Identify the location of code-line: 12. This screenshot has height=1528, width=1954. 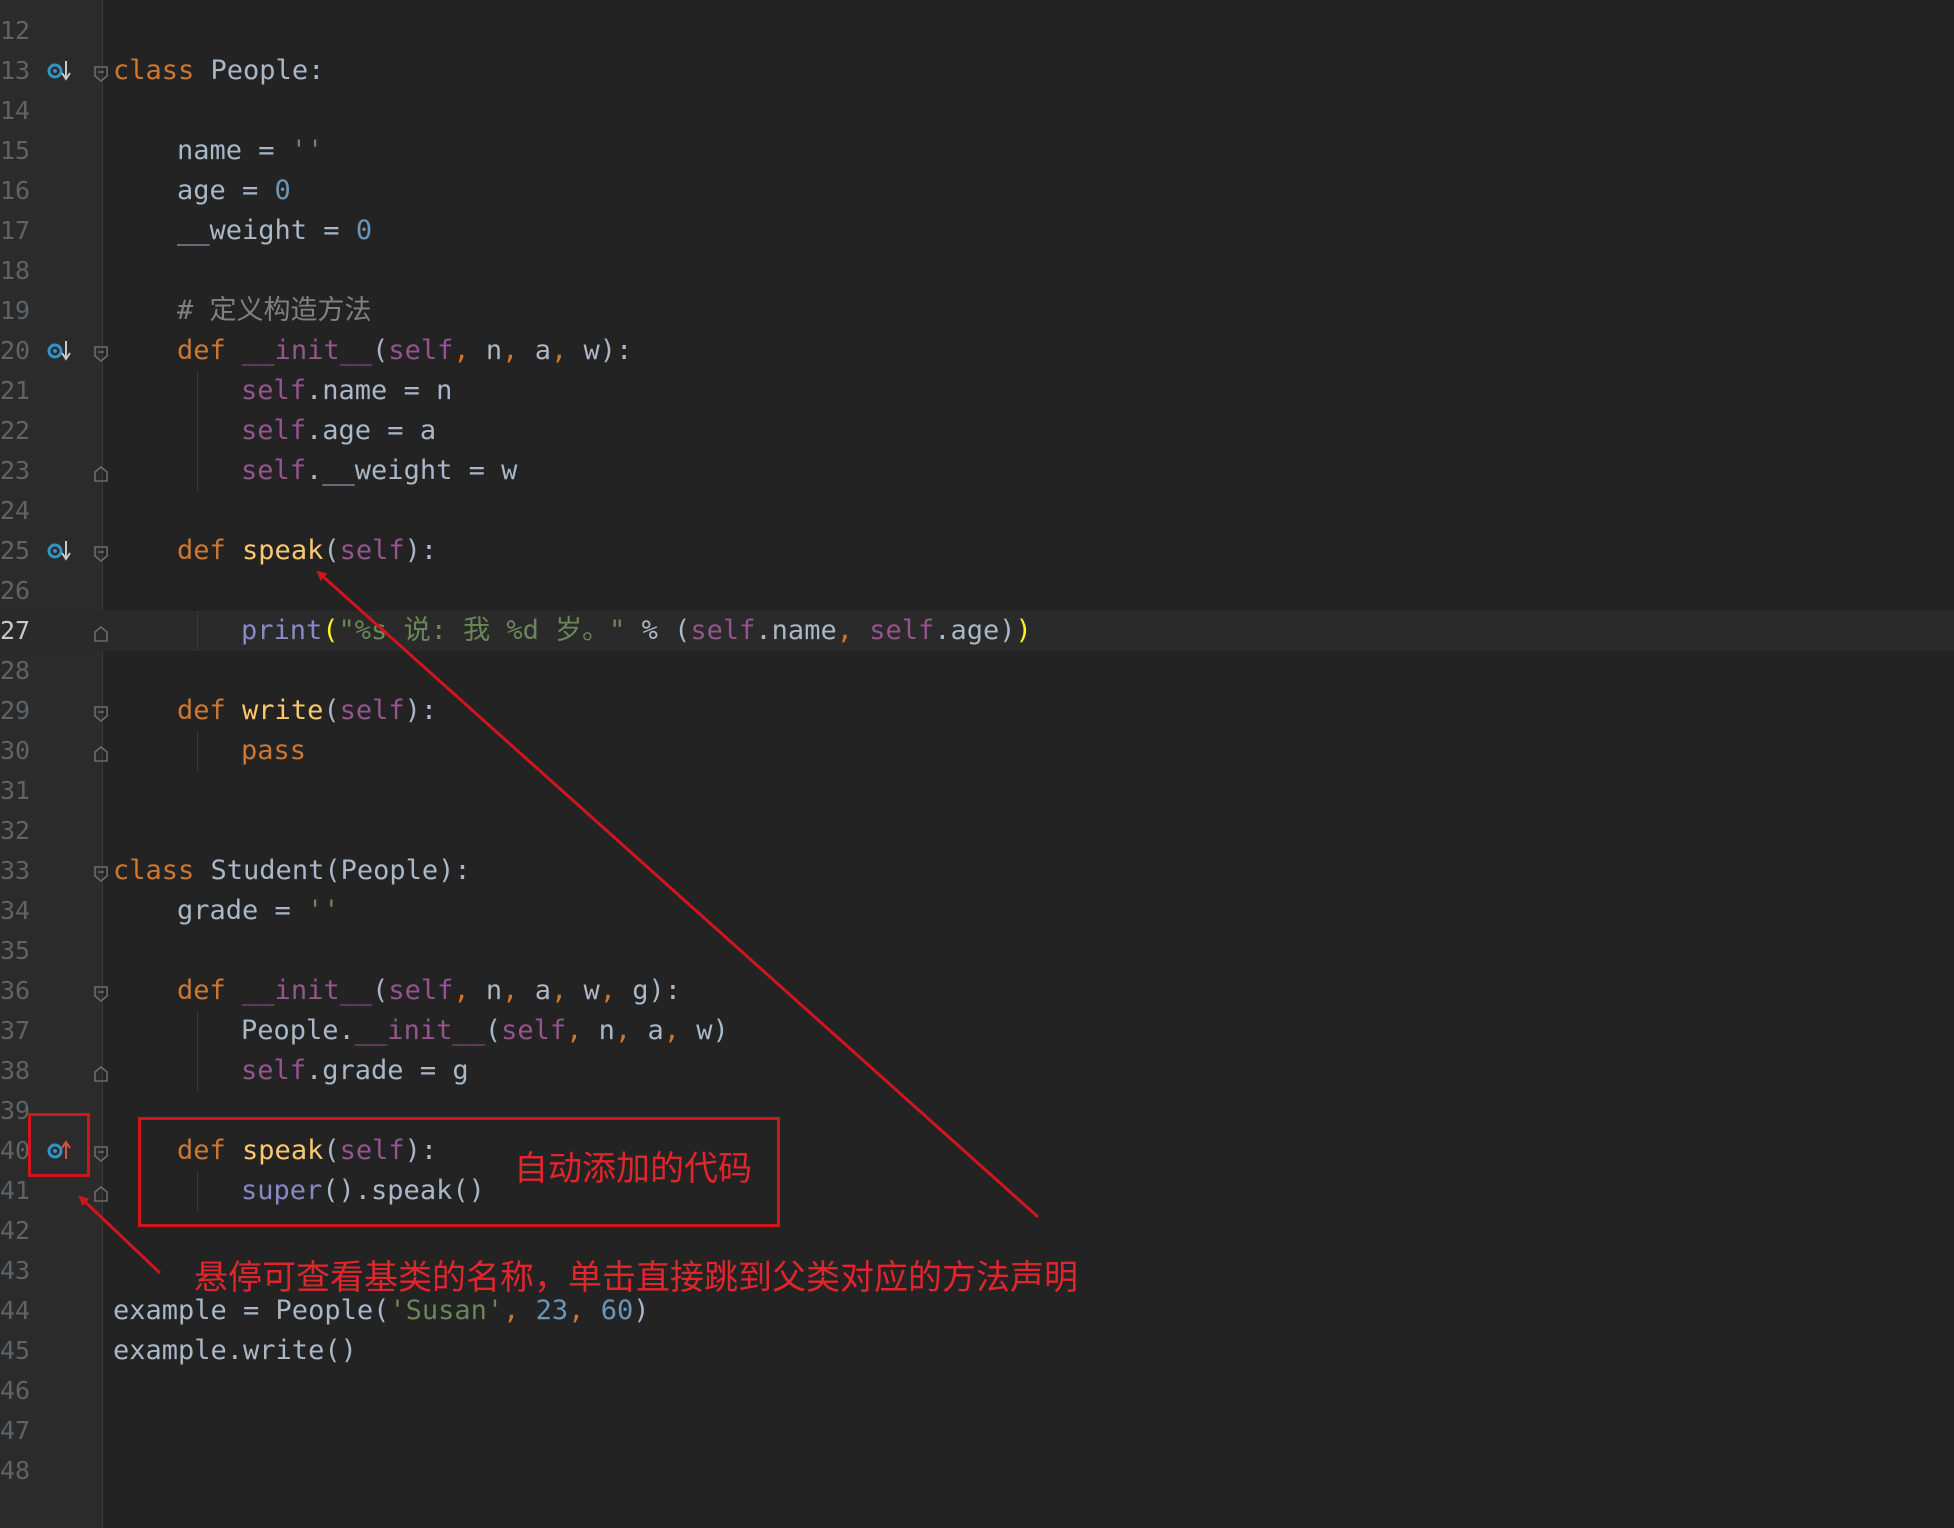
(977, 31).